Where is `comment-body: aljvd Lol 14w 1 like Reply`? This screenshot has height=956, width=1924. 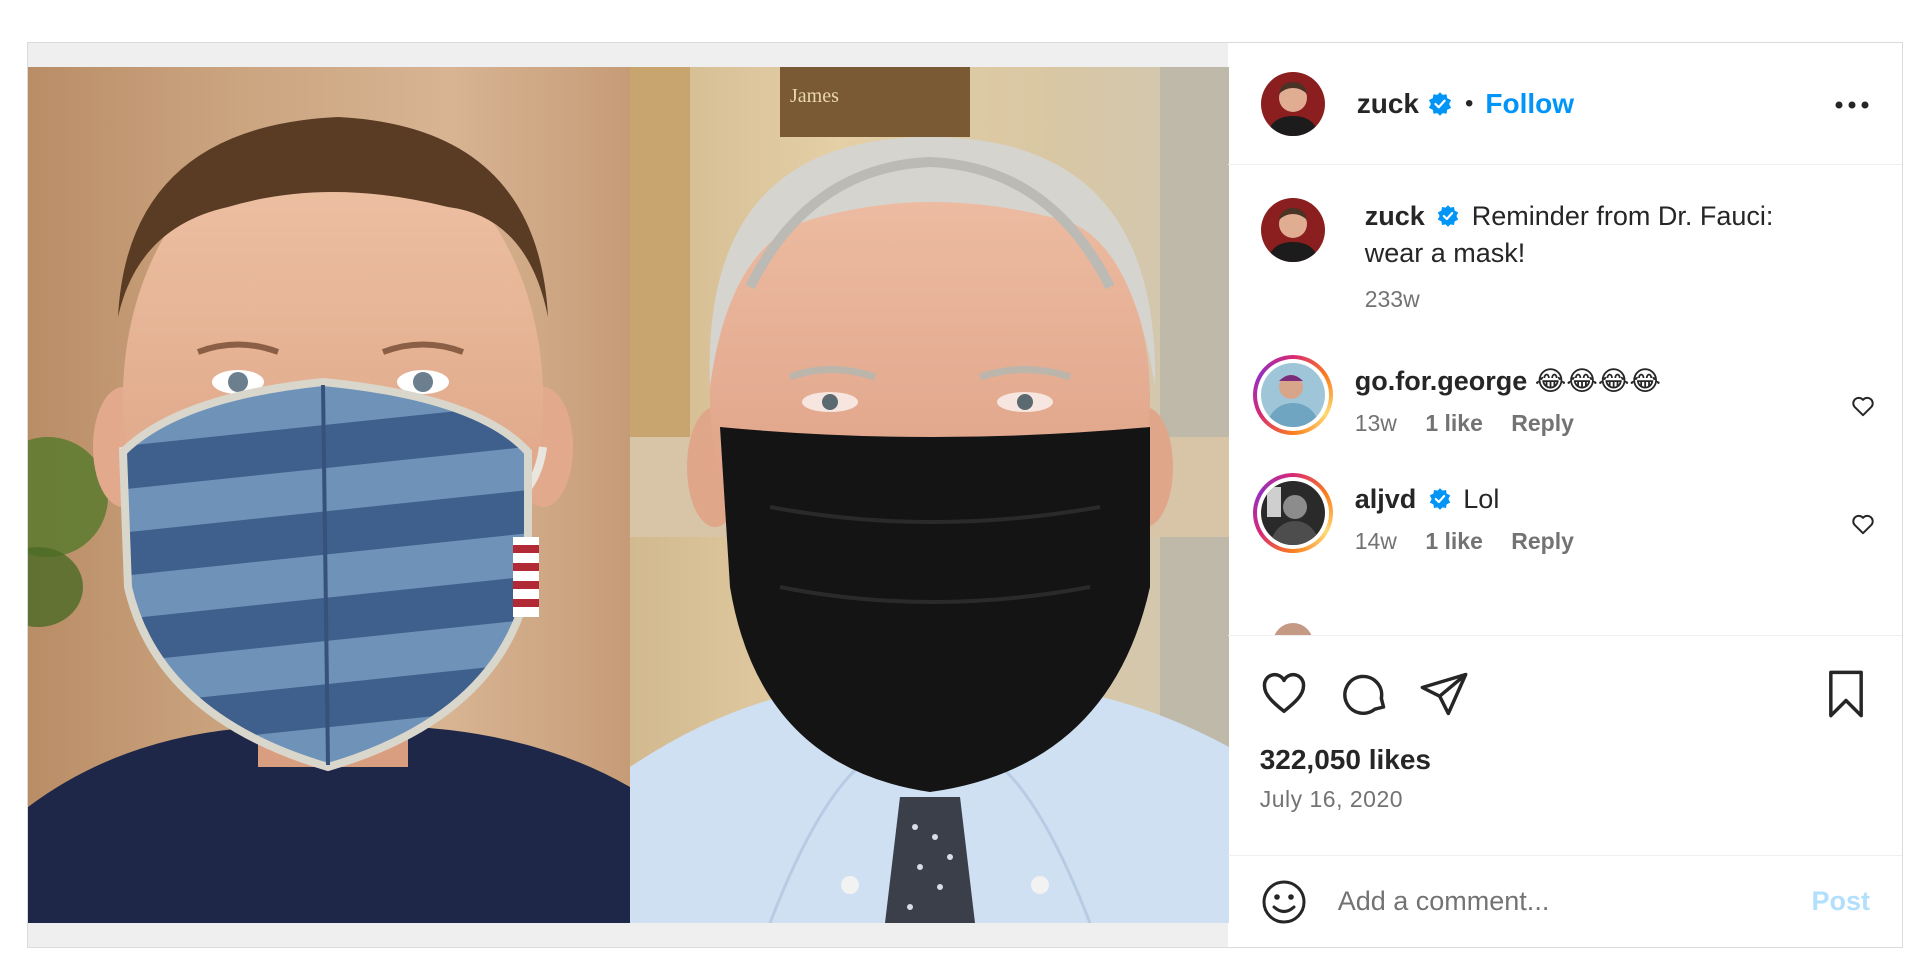 comment-body: aljvd Lol 14w 1 like Reply is located at coordinates (1590, 518).